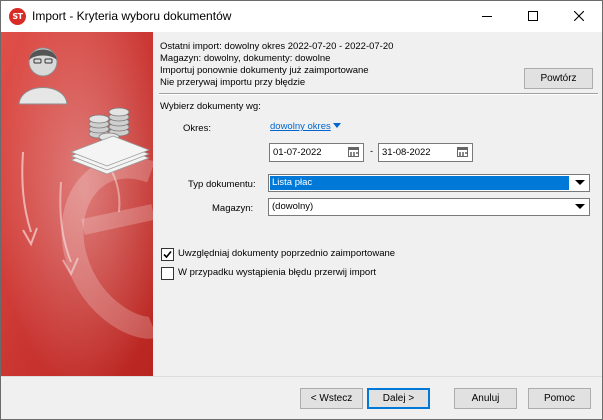 The image size is (603, 420). Describe the element at coordinates (297, 152) in the screenshot. I see `date-from-value: 01-07-2022` at that location.